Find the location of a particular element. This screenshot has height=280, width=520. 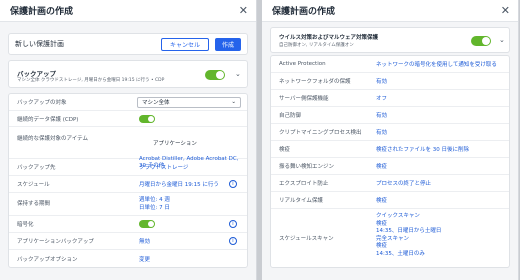

row-schedule: スケジュール 月曜日から金曜日 19:15 に行う i is located at coordinates (128, 184).